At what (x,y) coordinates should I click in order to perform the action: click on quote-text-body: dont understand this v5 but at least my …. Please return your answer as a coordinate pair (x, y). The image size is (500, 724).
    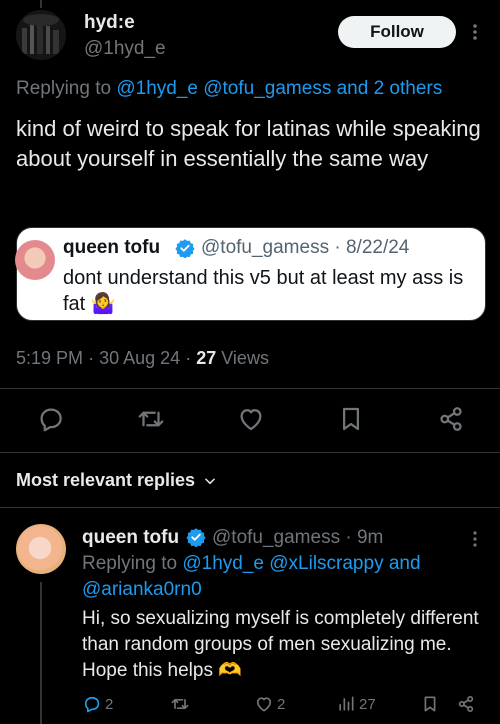
    Looking at the image, I should click on (263, 291).